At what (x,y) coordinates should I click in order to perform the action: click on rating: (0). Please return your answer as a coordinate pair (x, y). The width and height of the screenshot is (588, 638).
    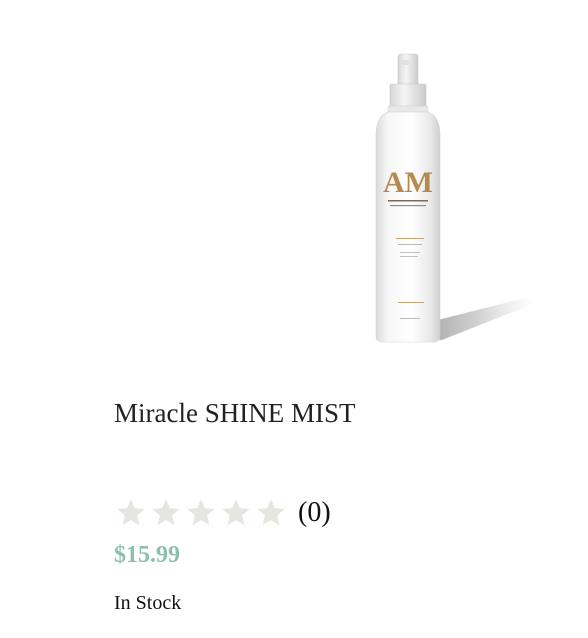
    Looking at the image, I should click on (222, 513).